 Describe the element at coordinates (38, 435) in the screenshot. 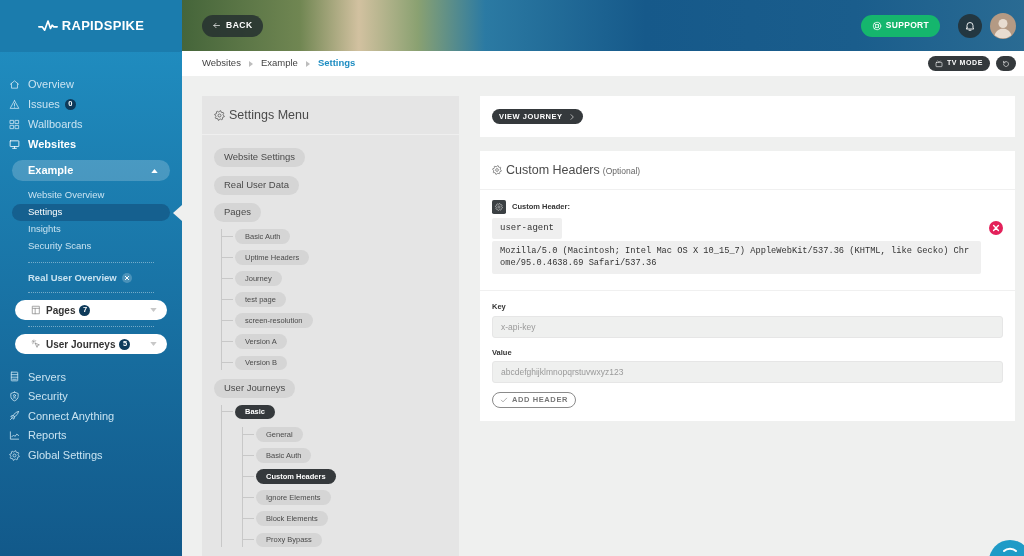

I see `nav-link: Reports` at that location.